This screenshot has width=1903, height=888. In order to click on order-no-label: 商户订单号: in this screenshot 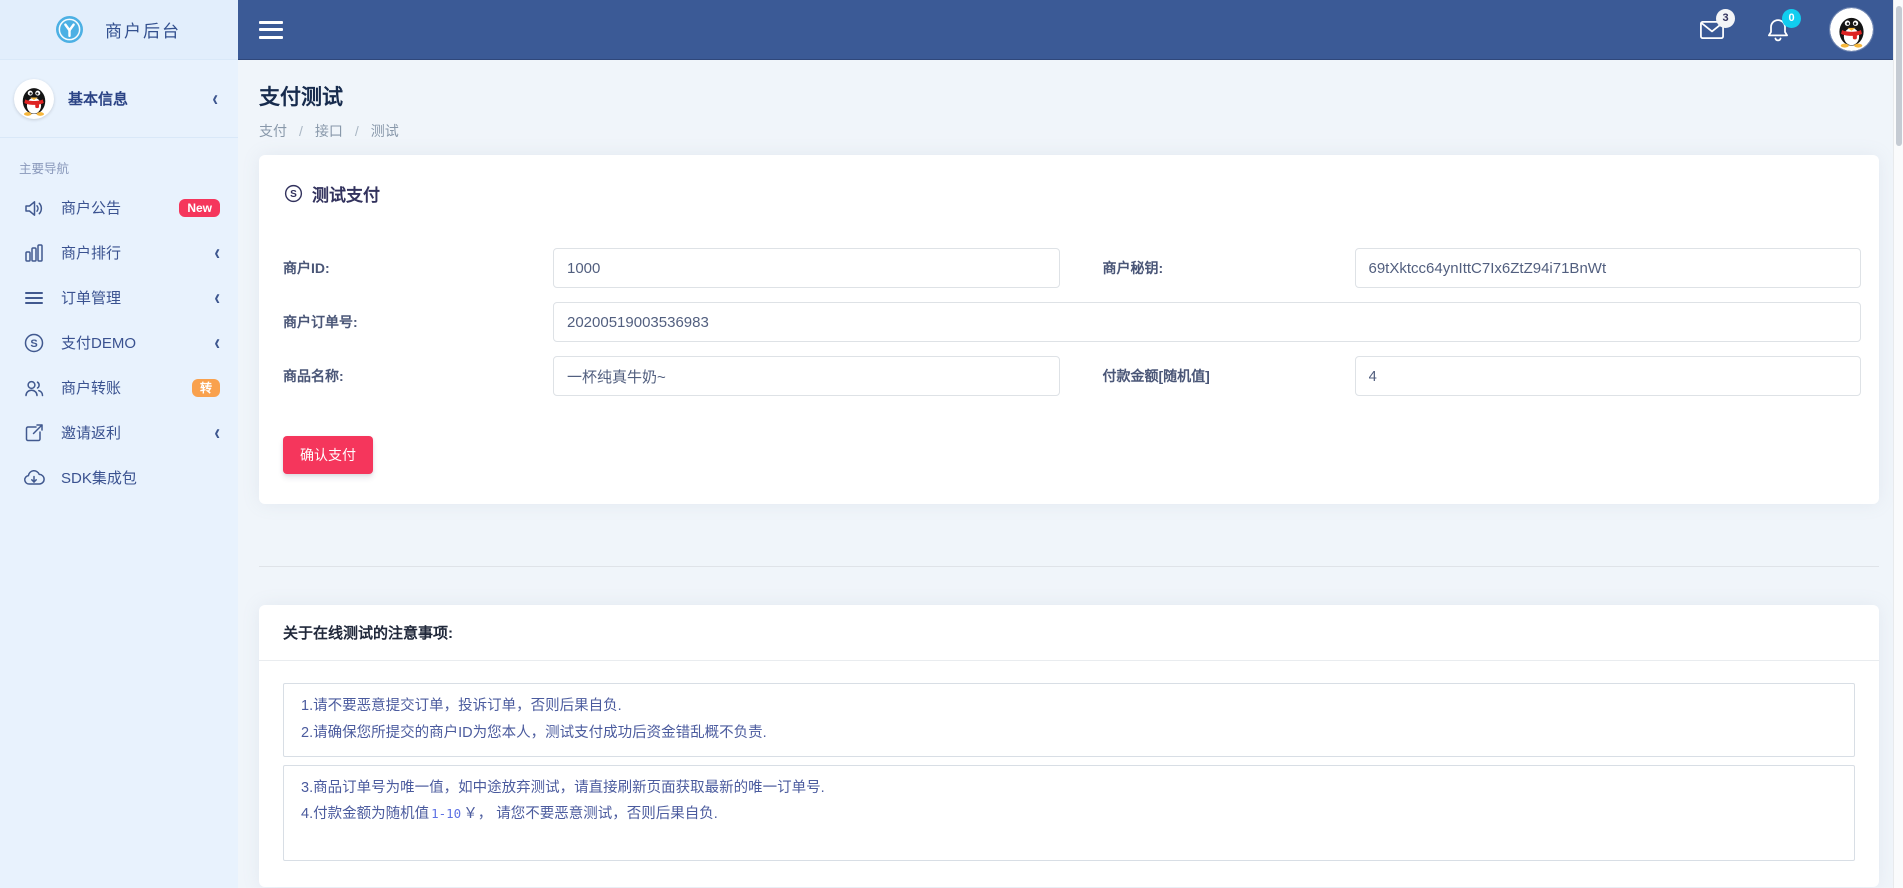, I will do `click(320, 322)`.